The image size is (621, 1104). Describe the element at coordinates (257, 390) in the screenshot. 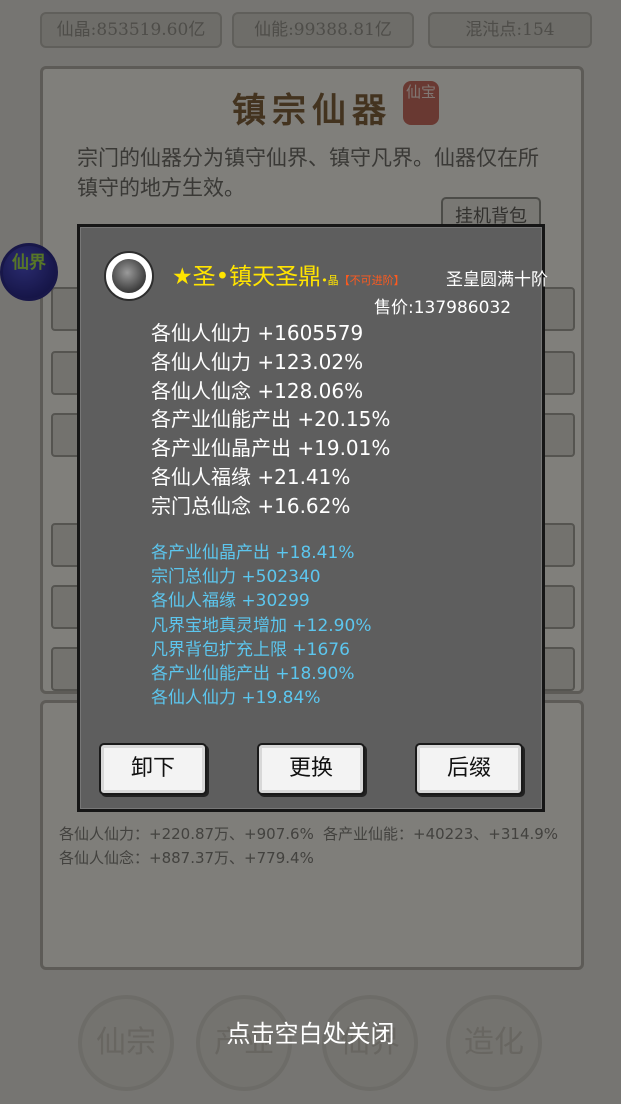

I see `main-attribute: 各仙人仙念 +128.06%` at that location.